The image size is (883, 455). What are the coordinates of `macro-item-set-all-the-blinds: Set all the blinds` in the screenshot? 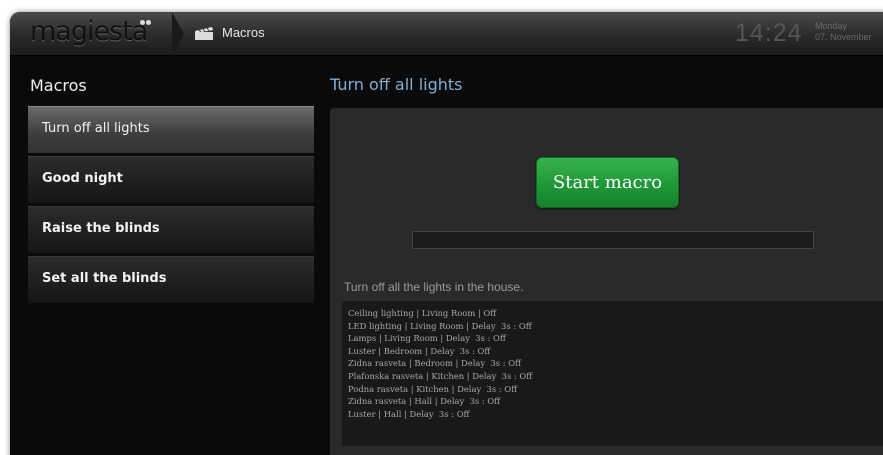 It's located at (171, 279).